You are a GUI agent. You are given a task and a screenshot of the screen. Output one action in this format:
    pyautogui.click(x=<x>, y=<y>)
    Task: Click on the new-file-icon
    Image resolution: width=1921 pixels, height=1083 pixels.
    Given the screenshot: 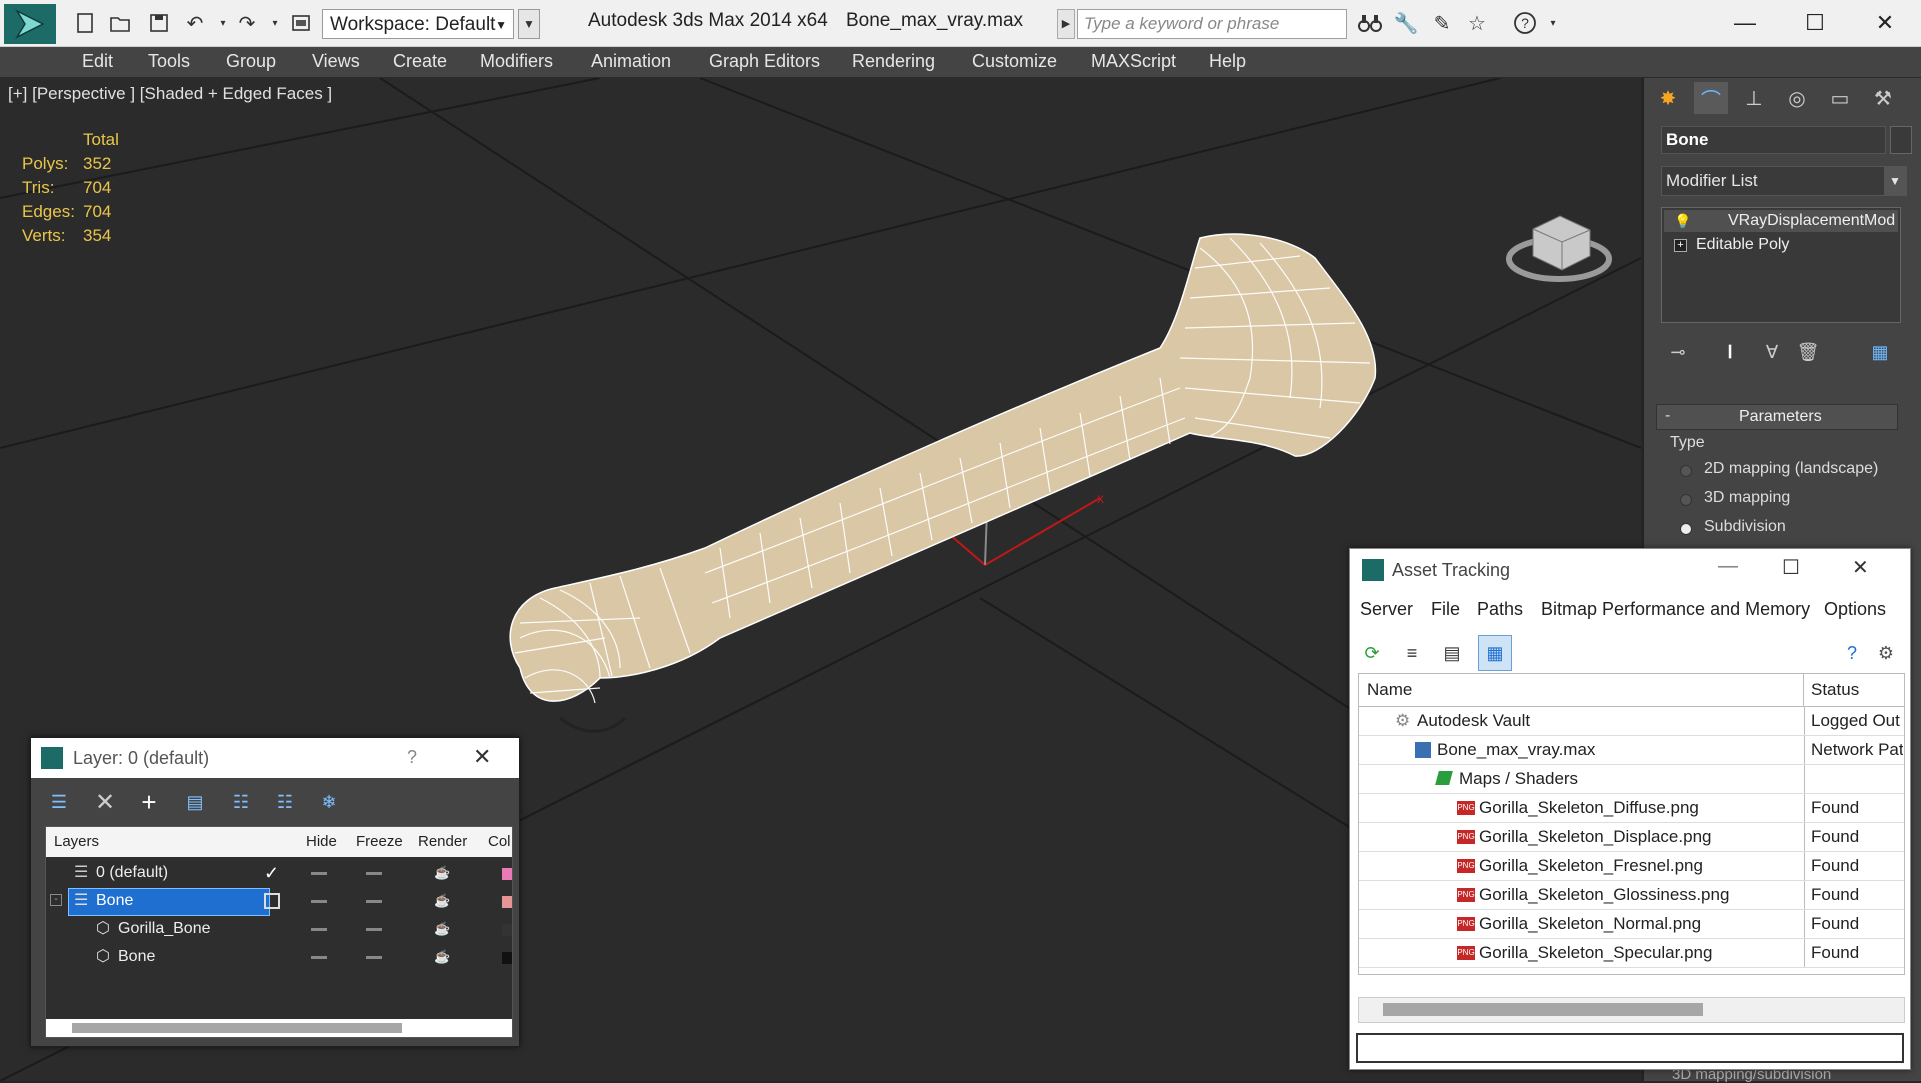 What is the action you would take?
    pyautogui.click(x=85, y=23)
    